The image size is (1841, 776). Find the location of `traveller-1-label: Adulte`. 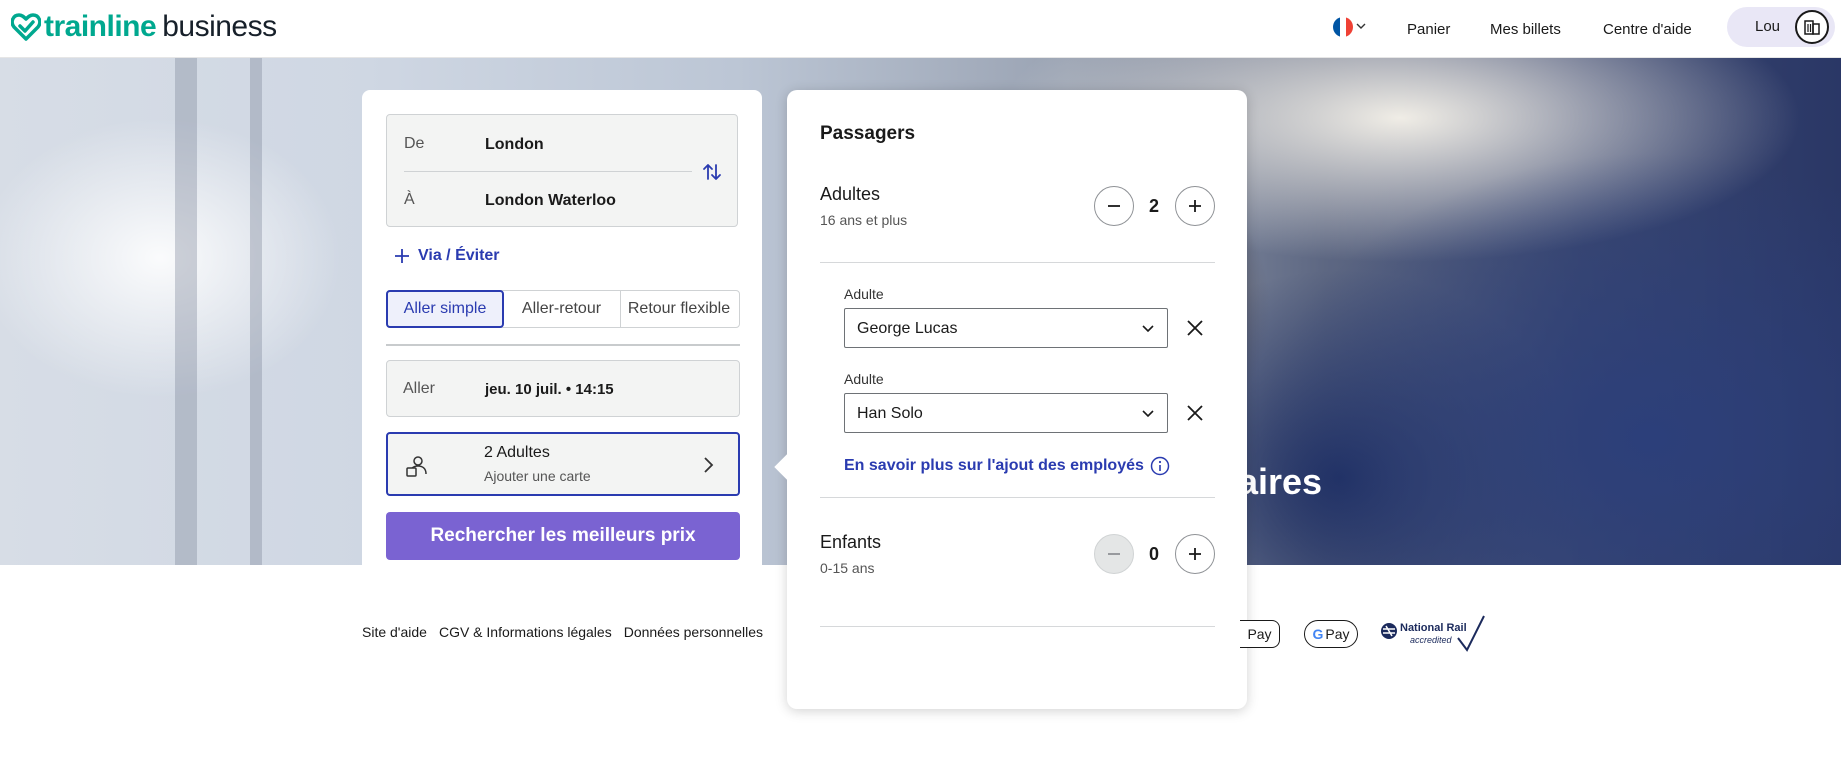

traveller-1-label: Adulte is located at coordinates (864, 294).